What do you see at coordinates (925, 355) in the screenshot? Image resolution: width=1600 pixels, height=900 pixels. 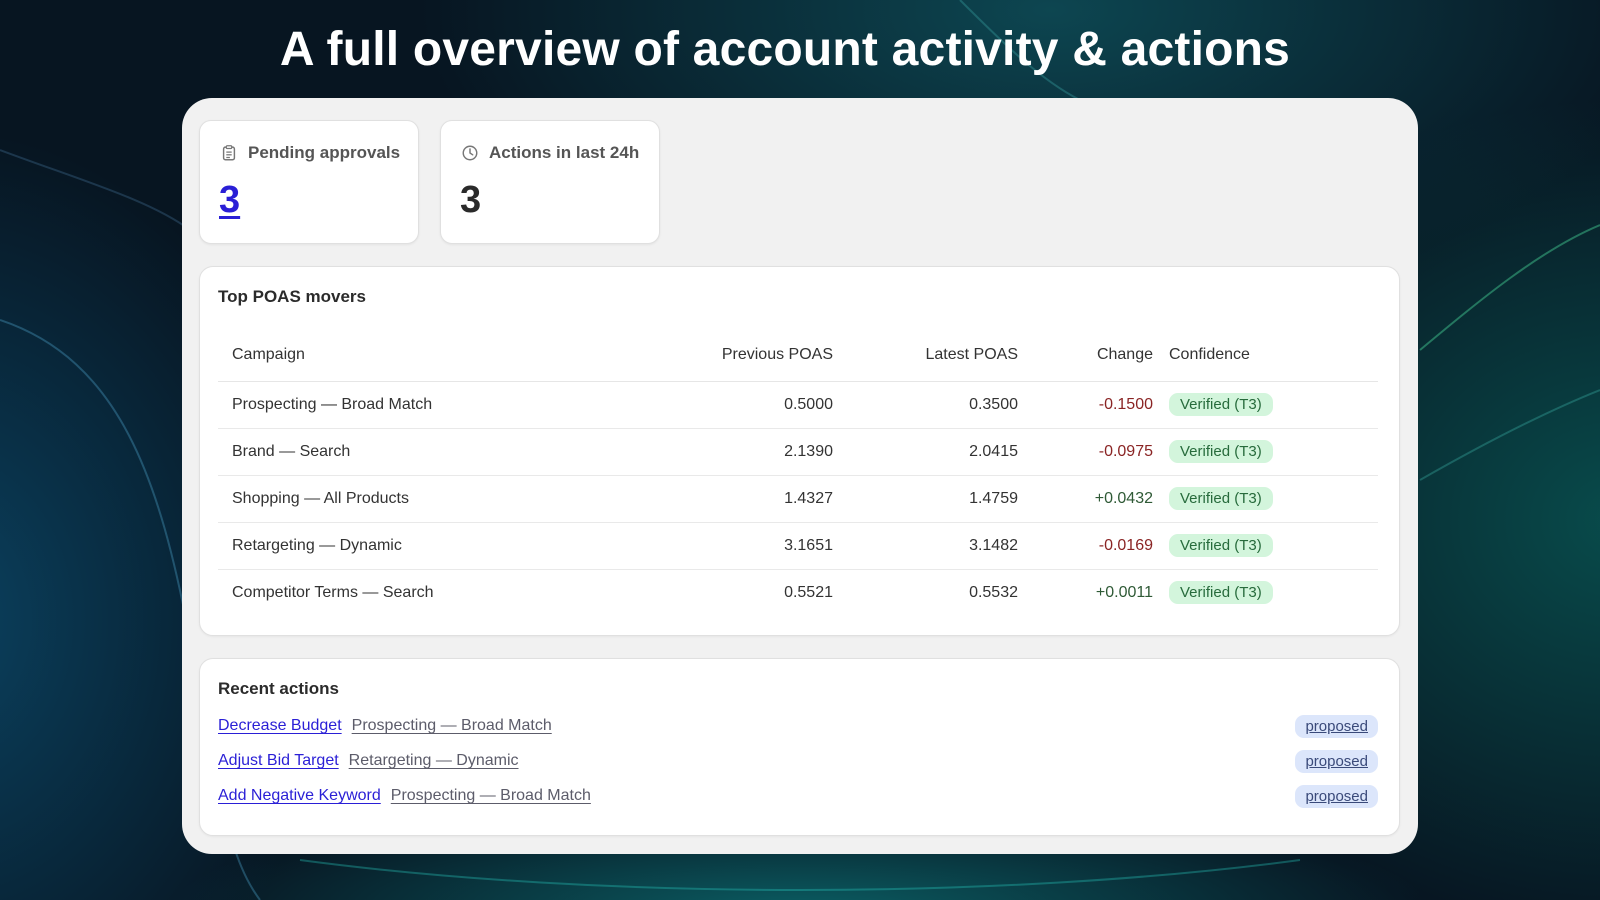 I see `column-header-latest-poas: Latest POAS` at bounding box center [925, 355].